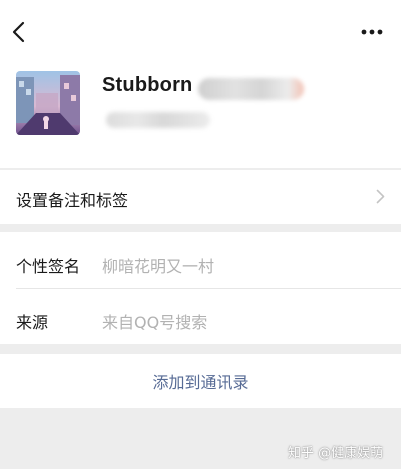  I want to click on remark-and-tags-row: 设置备注和标签, so click(200, 197).